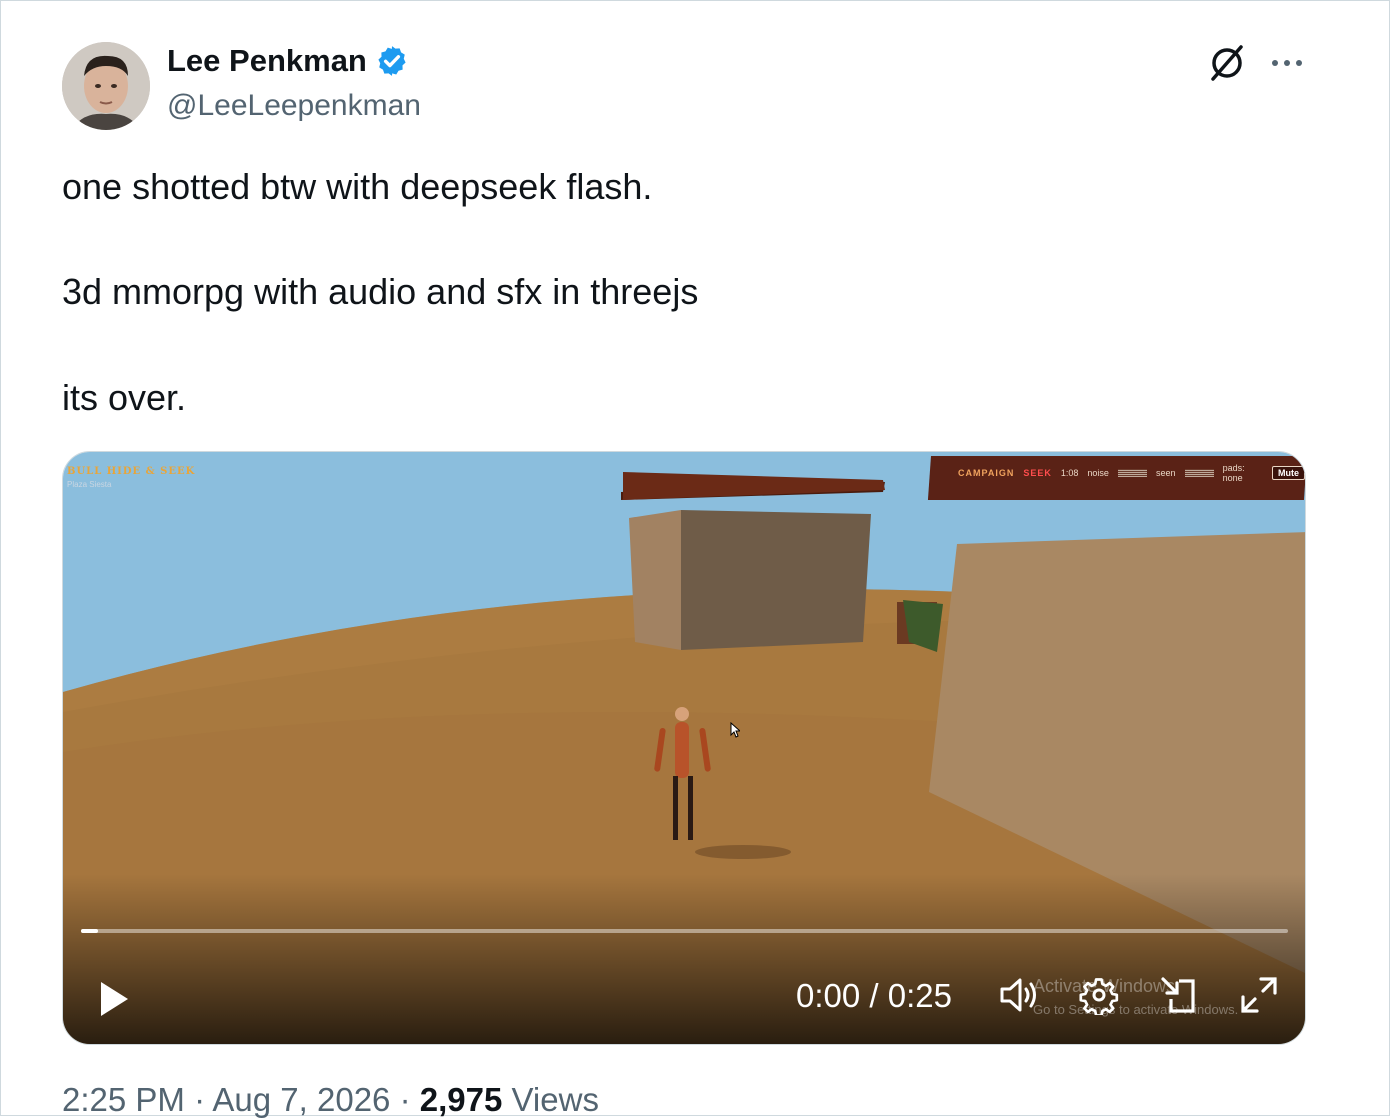 This screenshot has width=1390, height=1119. I want to click on noise-meter, so click(1132, 473).